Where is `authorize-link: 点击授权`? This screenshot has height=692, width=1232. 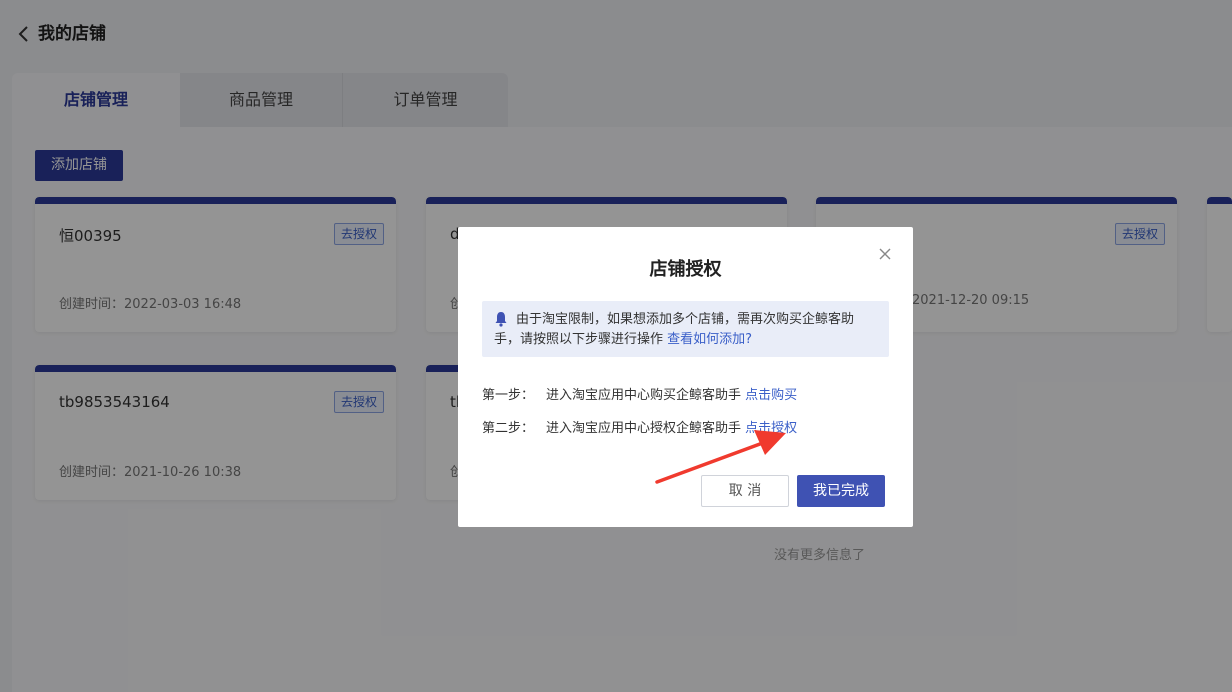 authorize-link: 点击授权 is located at coordinates (771, 428).